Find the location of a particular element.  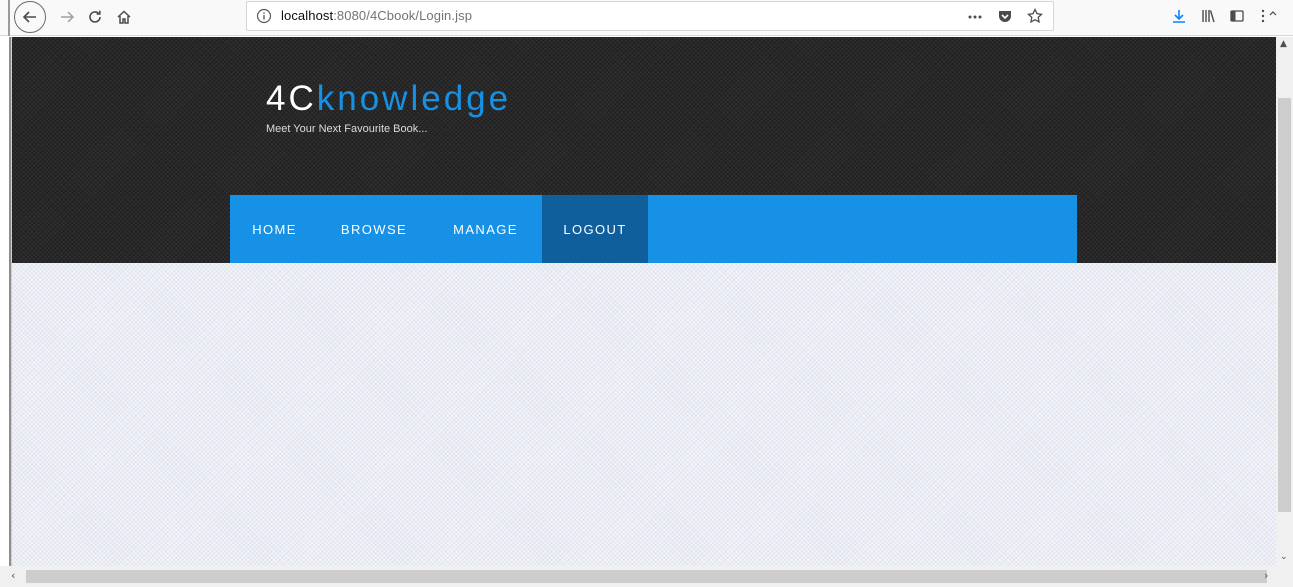

download-button is located at coordinates (1179, 16).